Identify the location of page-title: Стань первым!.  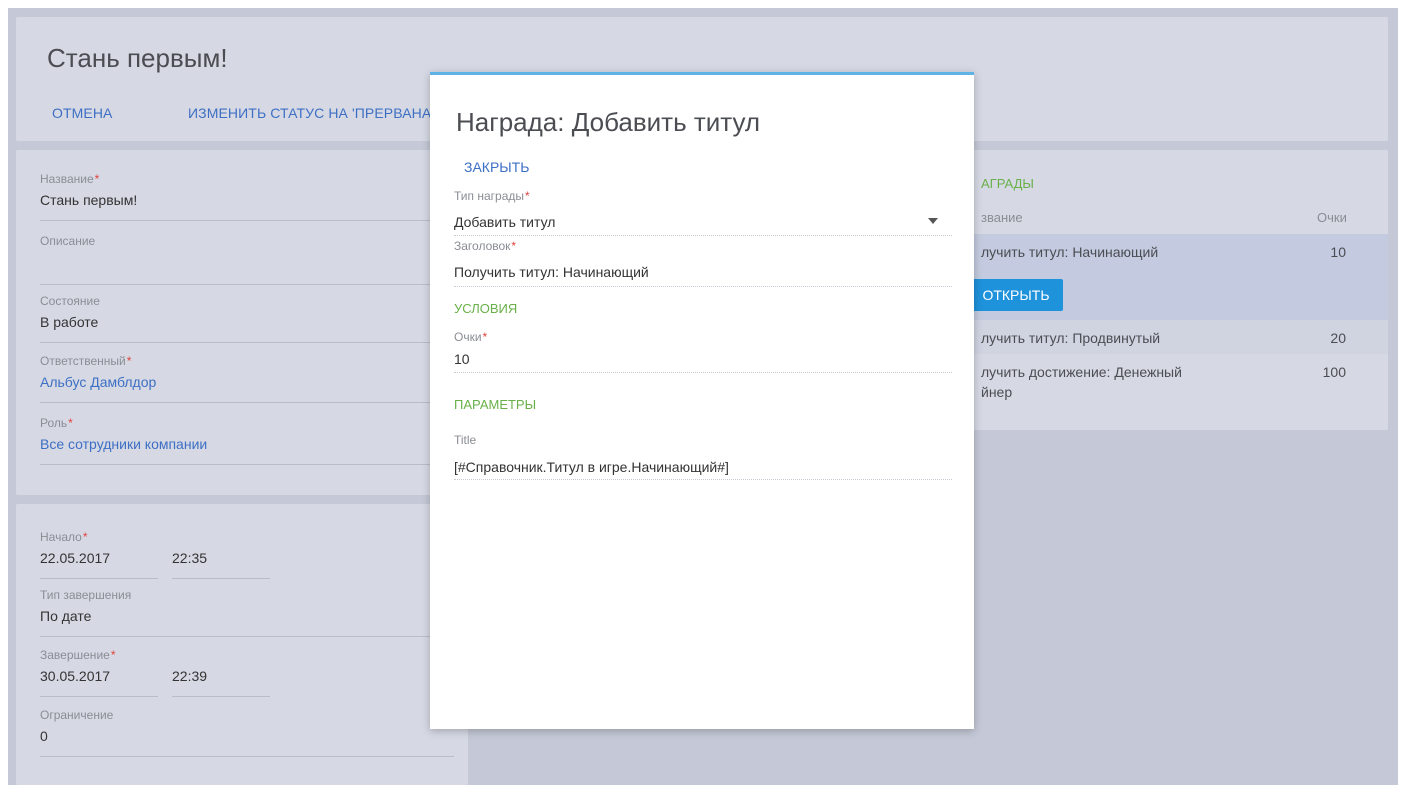
(137, 58).